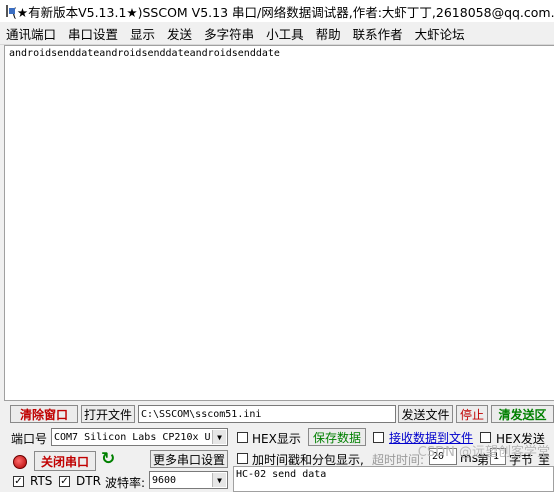  Describe the element at coordinates (132, 437) in the screenshot. I see `port-value: COM7 Silicon Labs CP210x U` at that location.